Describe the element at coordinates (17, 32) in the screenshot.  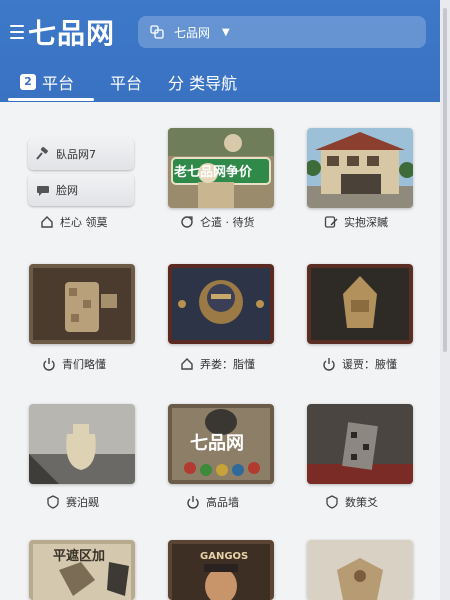
I see `menu-icon` at that location.